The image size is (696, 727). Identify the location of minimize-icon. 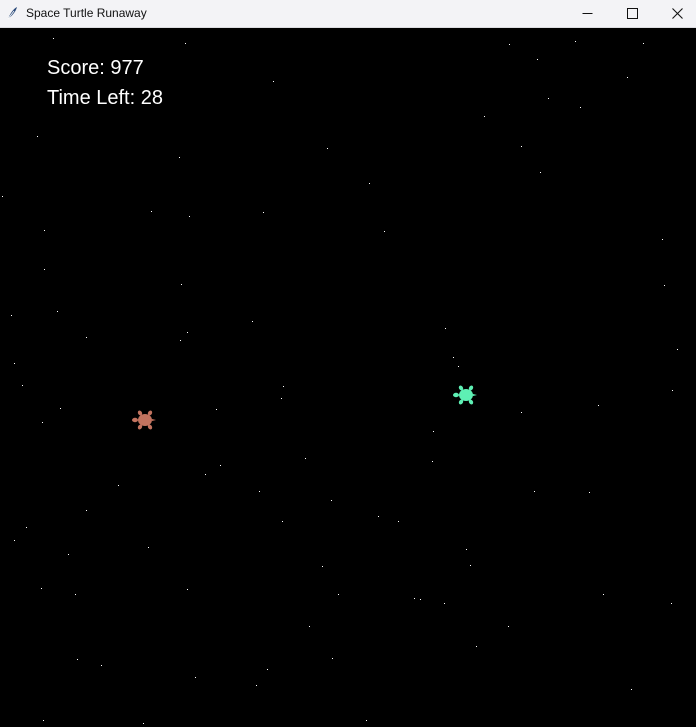
(587, 13).